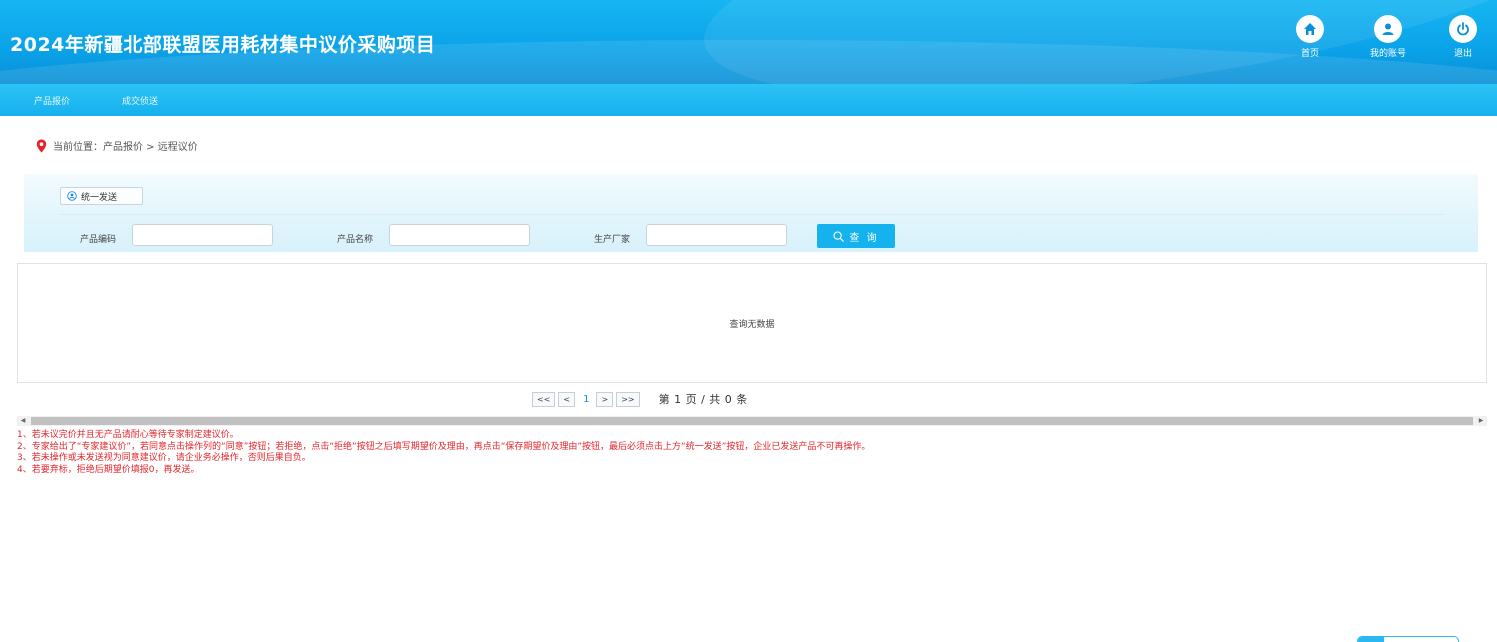 Image resolution: width=1497 pixels, height=642 pixels. I want to click on user-icon, so click(1388, 29).